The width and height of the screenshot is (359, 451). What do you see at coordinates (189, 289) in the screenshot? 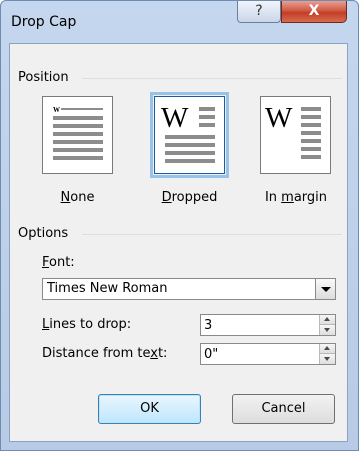
I see `font-dropdown: Times New Roman` at bounding box center [189, 289].